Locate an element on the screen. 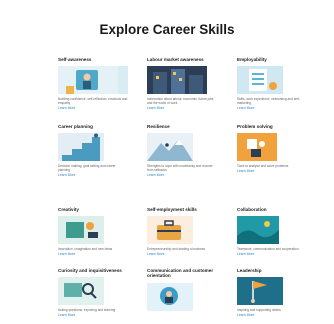 The height and width of the screenshot is (324, 334). mountain-climber-icon is located at coordinates (182, 147).